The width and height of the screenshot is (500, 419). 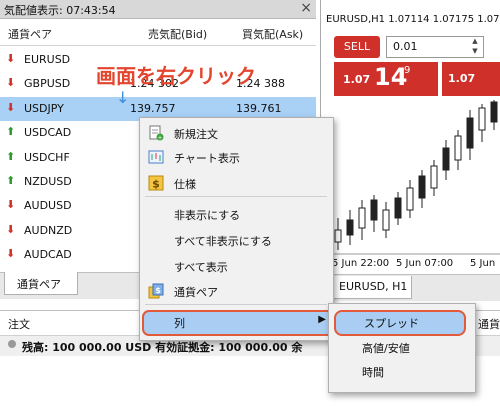 I want to click on chart-title: EURUSD,H1 1.07114 1.07175 1.07, so click(x=413, y=19).